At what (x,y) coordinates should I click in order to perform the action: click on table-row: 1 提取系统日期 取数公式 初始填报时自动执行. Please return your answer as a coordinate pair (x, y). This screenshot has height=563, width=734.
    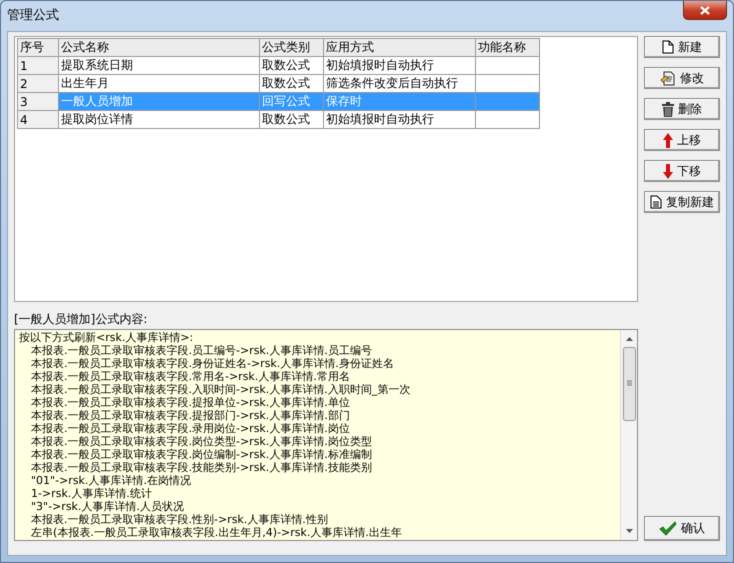
    Looking at the image, I should click on (279, 65).